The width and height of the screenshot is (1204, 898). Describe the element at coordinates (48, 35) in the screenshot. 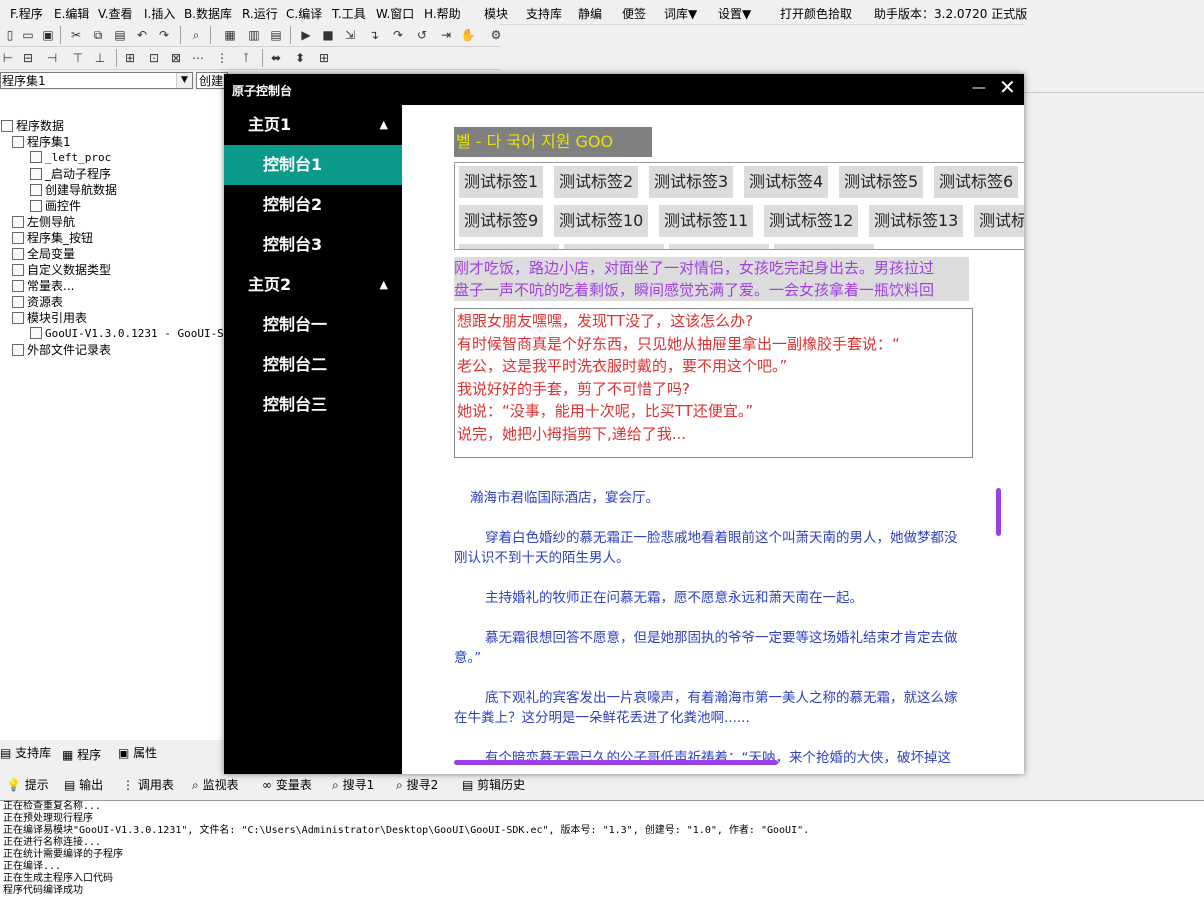

I see `save-icon: ▣` at that location.